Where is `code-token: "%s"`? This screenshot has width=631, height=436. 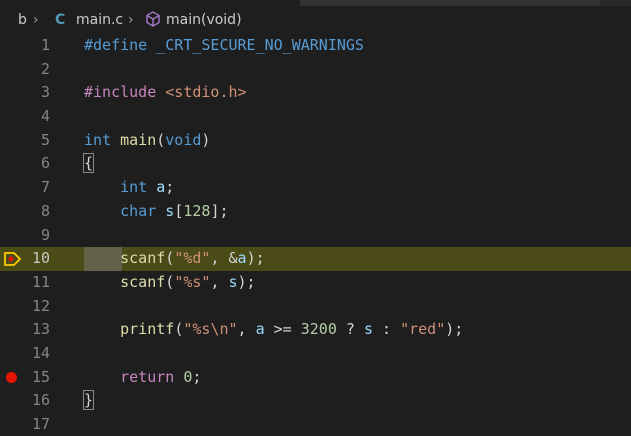
code-token: "%s" is located at coordinates (192, 281).